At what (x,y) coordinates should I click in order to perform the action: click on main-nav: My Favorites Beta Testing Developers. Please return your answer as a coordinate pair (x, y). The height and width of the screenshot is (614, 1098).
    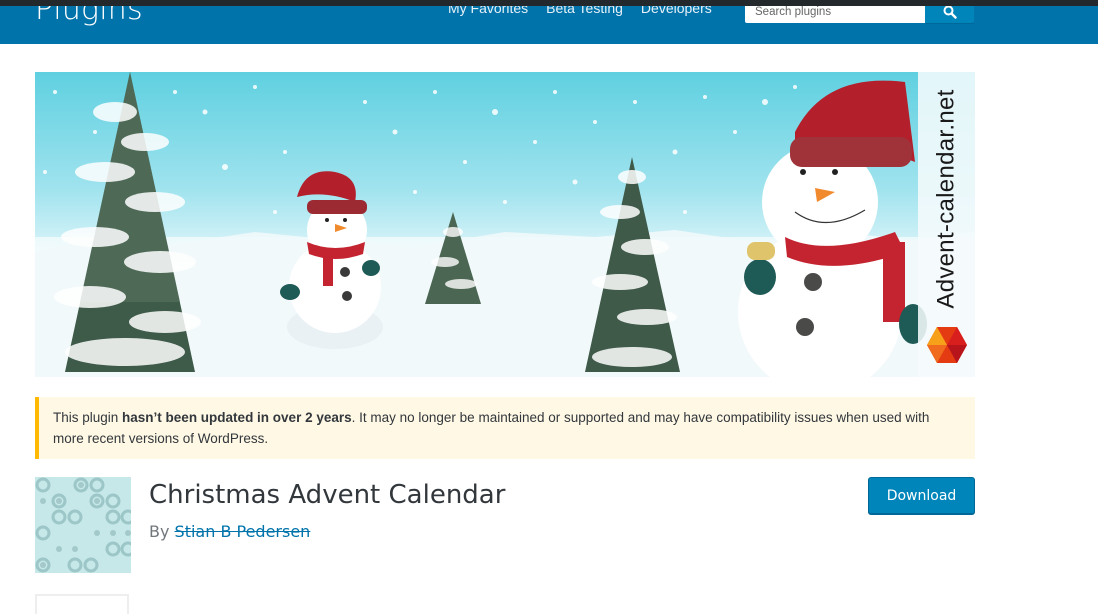
    Looking at the image, I should click on (580, 11).